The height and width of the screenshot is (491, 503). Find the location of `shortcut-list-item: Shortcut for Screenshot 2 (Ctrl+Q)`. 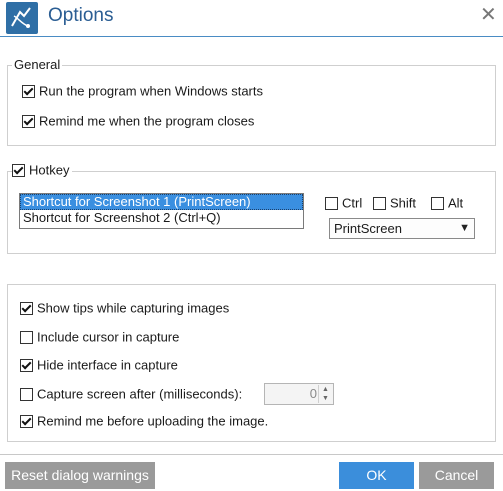

shortcut-list-item: Shortcut for Screenshot 2 (Ctrl+Q) is located at coordinates (161, 218).